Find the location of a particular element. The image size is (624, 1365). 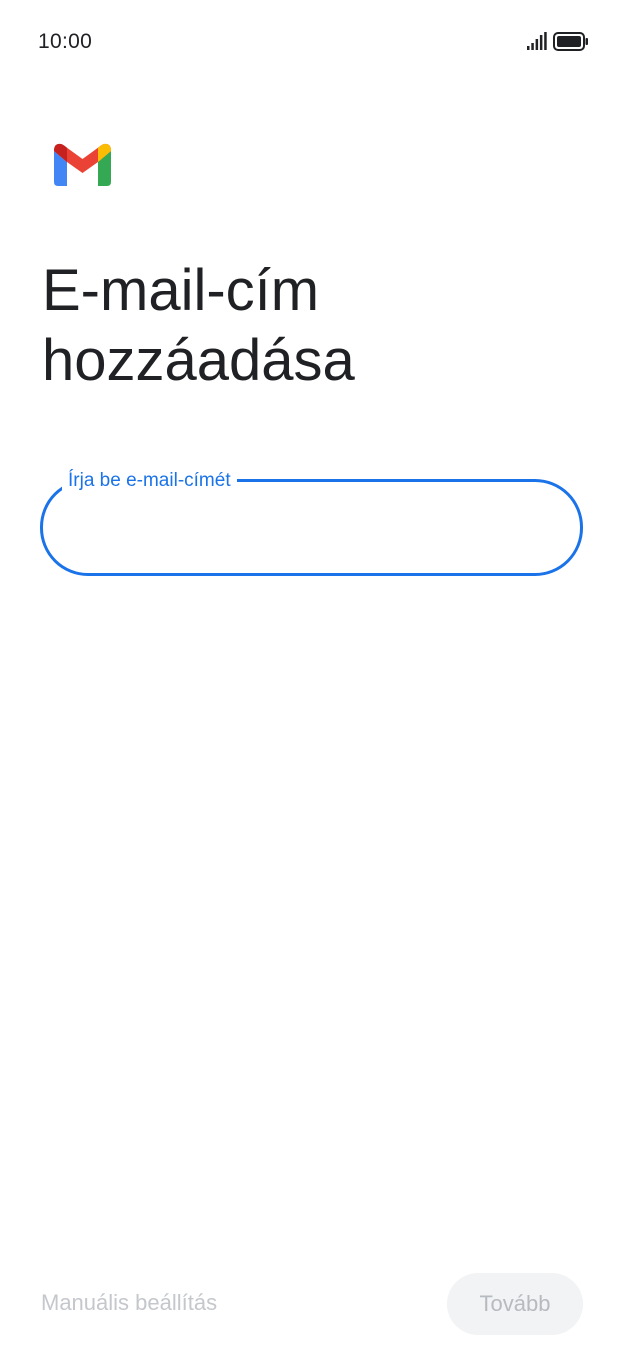

next-button: Tovább is located at coordinates (515, 1304).